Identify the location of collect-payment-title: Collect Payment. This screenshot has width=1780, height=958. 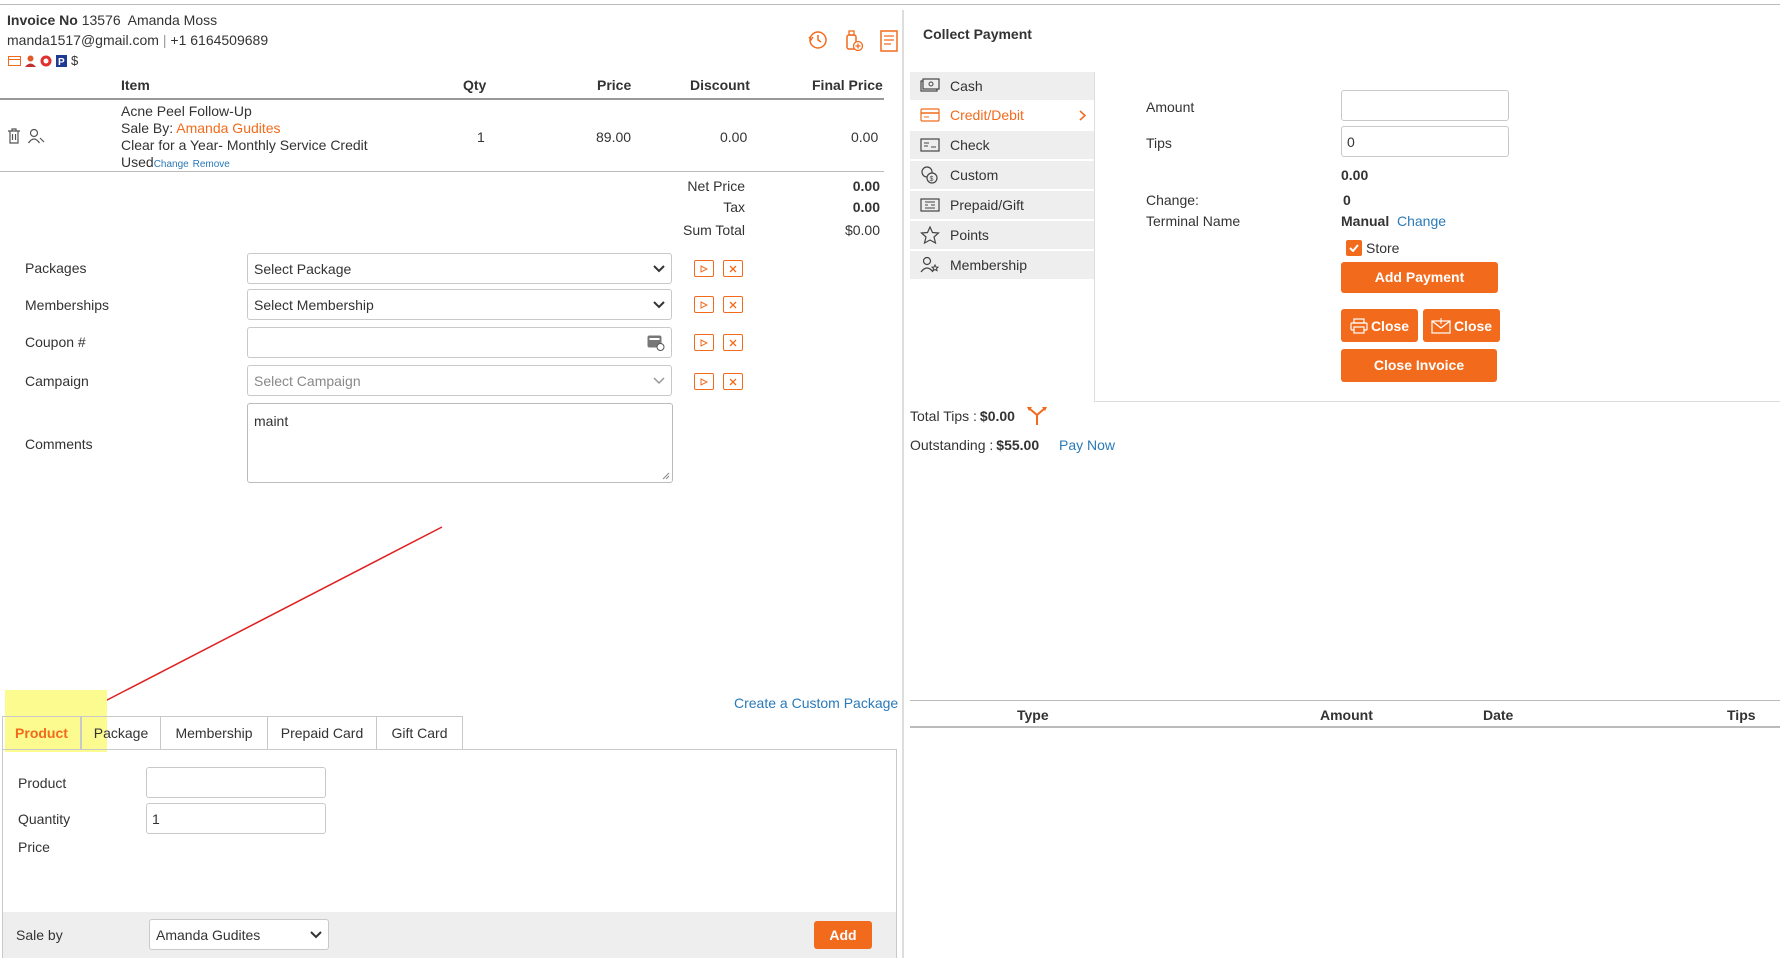
(977, 34).